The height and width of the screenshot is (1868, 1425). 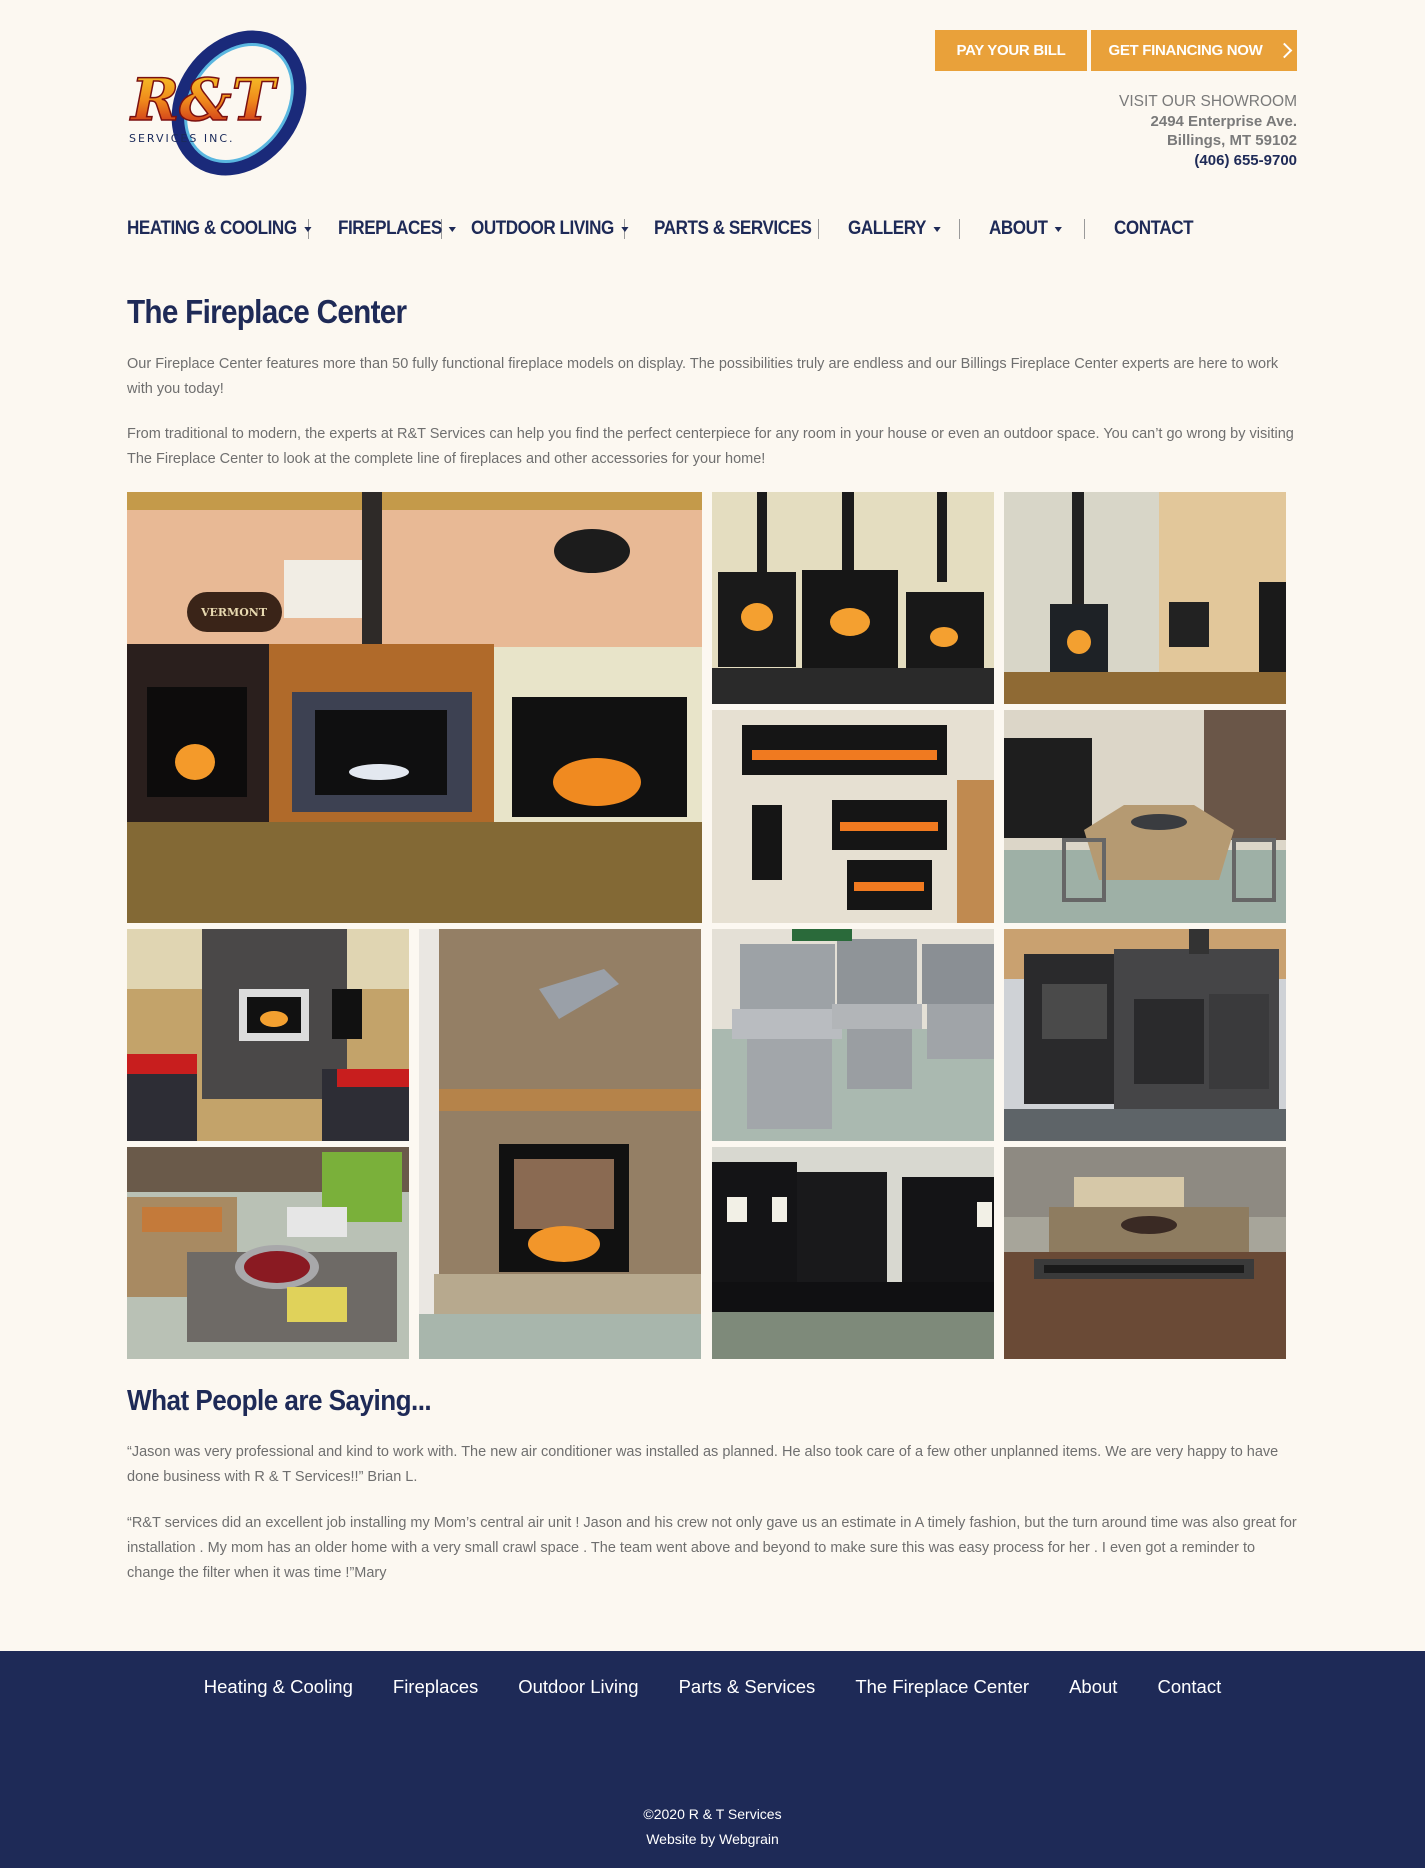 I want to click on vermont-sign-text: VERMONT, so click(x=234, y=612).